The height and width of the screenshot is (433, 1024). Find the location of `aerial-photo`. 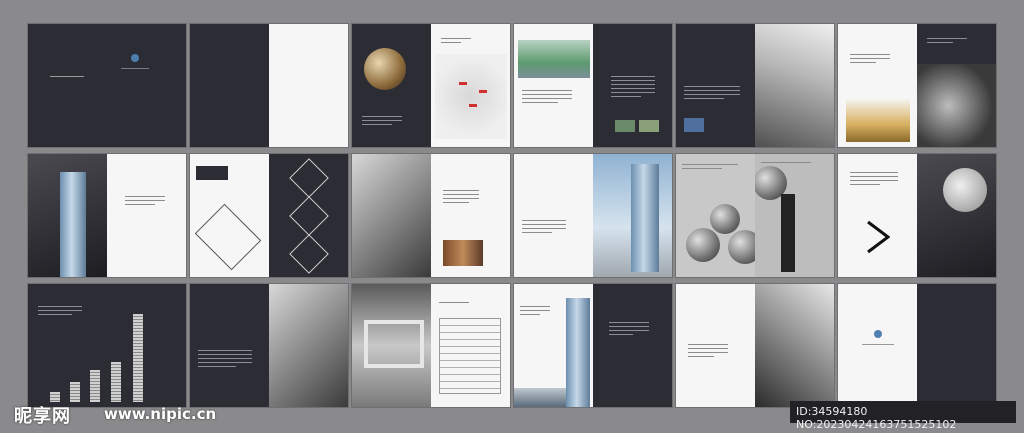

aerial-photo is located at coordinates (554, 59).